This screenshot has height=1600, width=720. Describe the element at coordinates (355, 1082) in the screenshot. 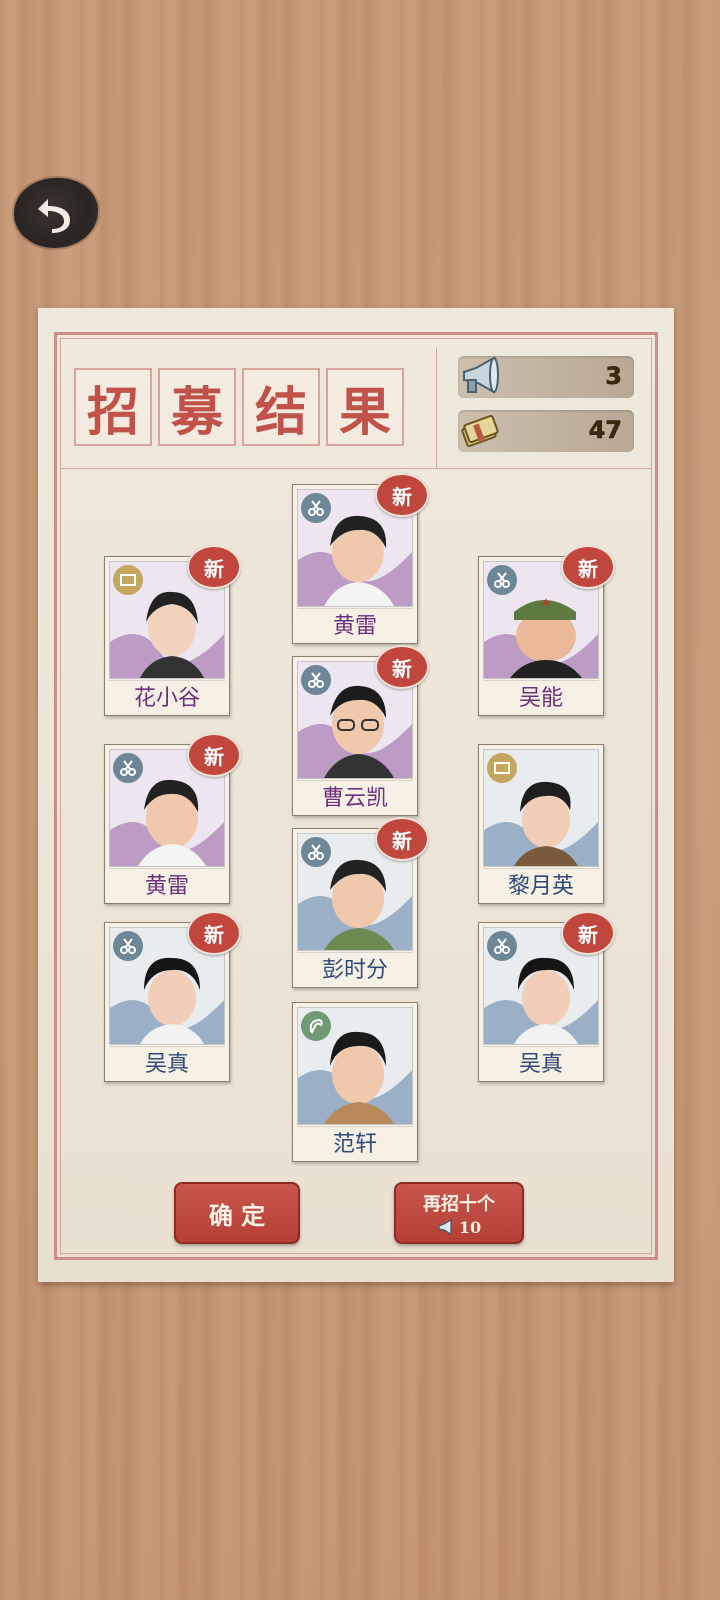

I see `character-card: 范轩` at that location.